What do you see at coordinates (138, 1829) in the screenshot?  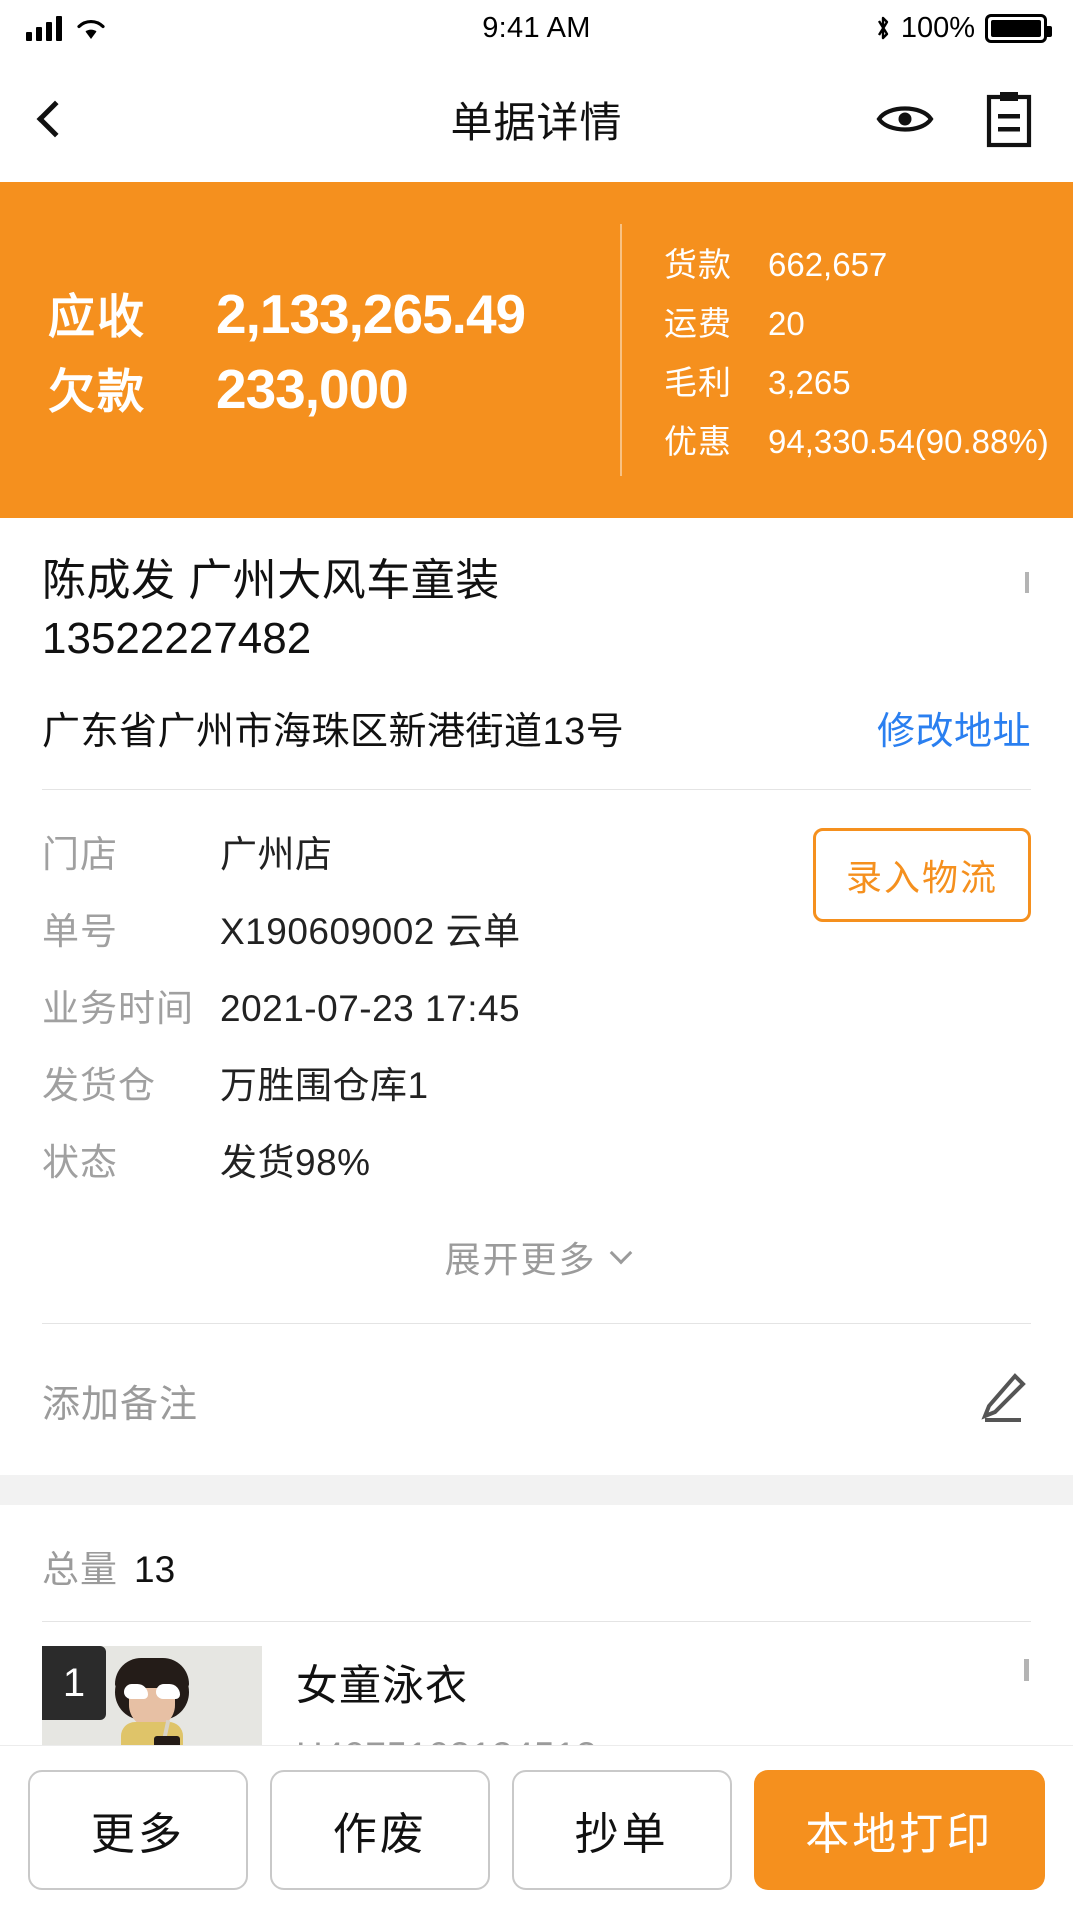 I see `more-button: 更多` at bounding box center [138, 1829].